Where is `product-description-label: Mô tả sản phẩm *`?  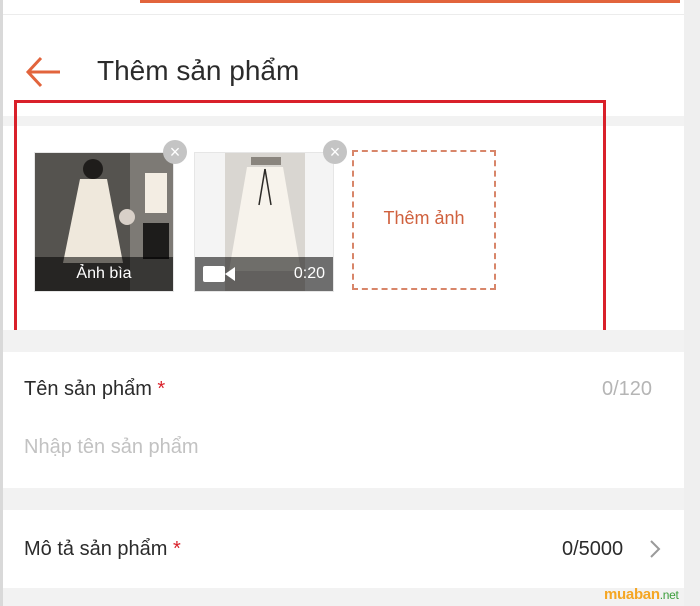 product-description-label: Mô tả sản phẩm * is located at coordinates (102, 549).